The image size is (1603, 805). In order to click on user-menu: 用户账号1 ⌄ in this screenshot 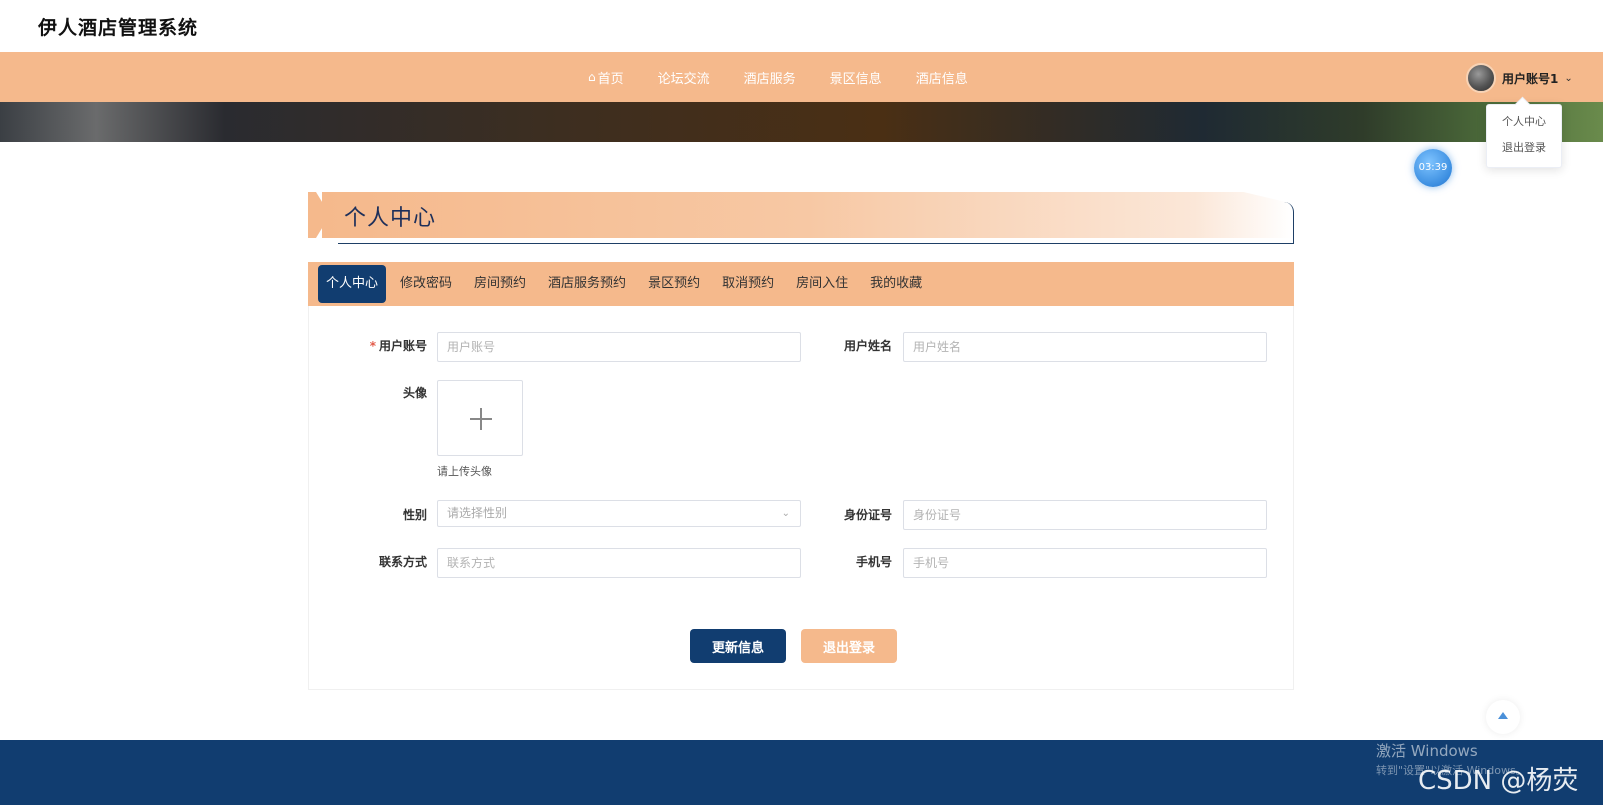, I will do `click(1519, 78)`.